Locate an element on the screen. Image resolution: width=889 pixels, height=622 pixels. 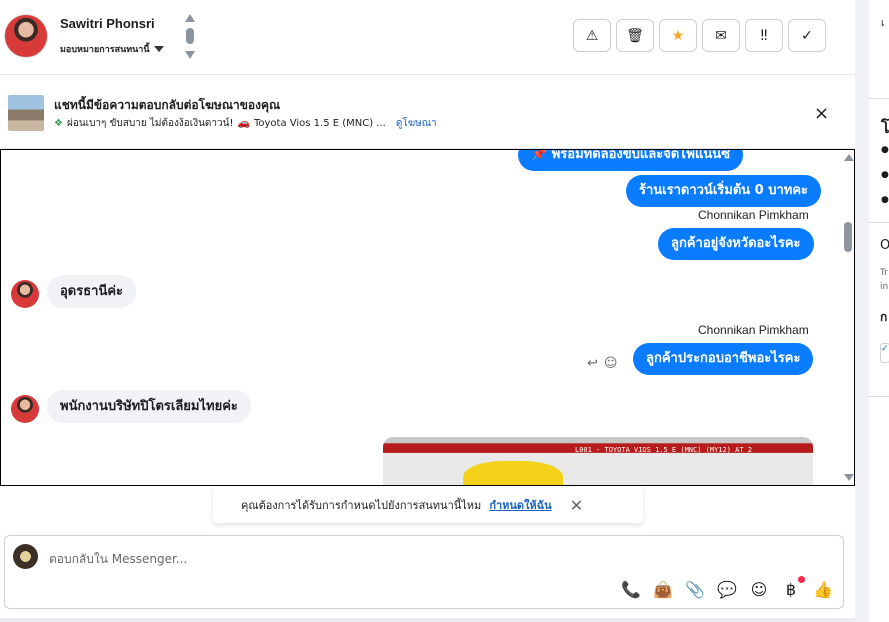
payment-icon: ฿ is located at coordinates (791, 589).